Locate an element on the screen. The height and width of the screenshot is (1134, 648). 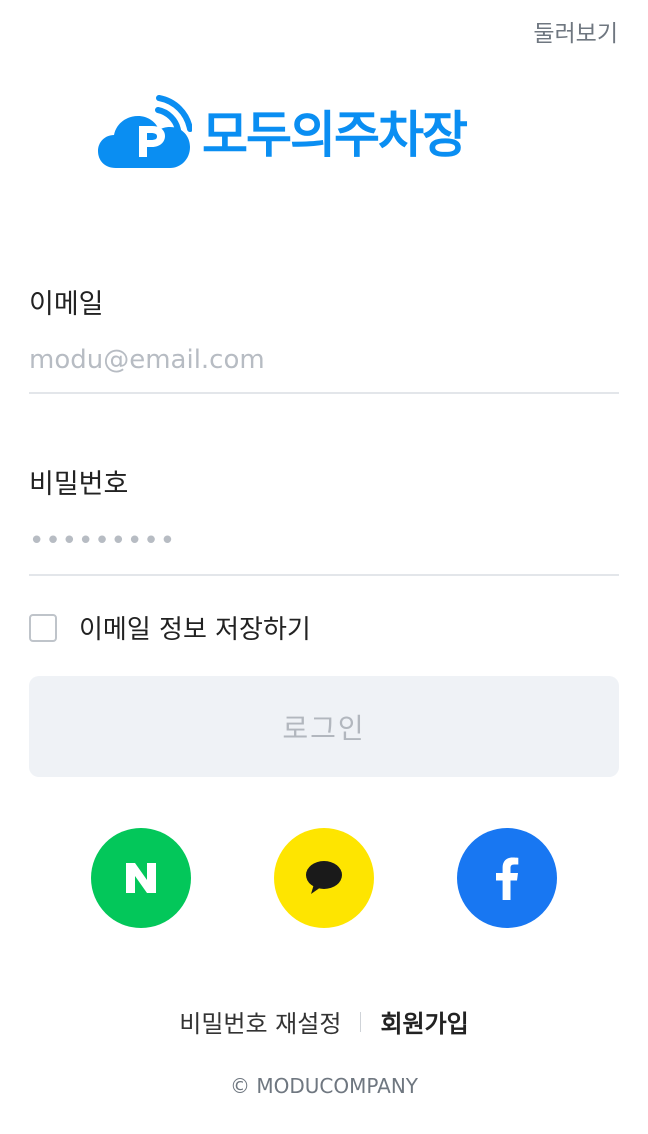
naver-n-icon is located at coordinates (141, 878).